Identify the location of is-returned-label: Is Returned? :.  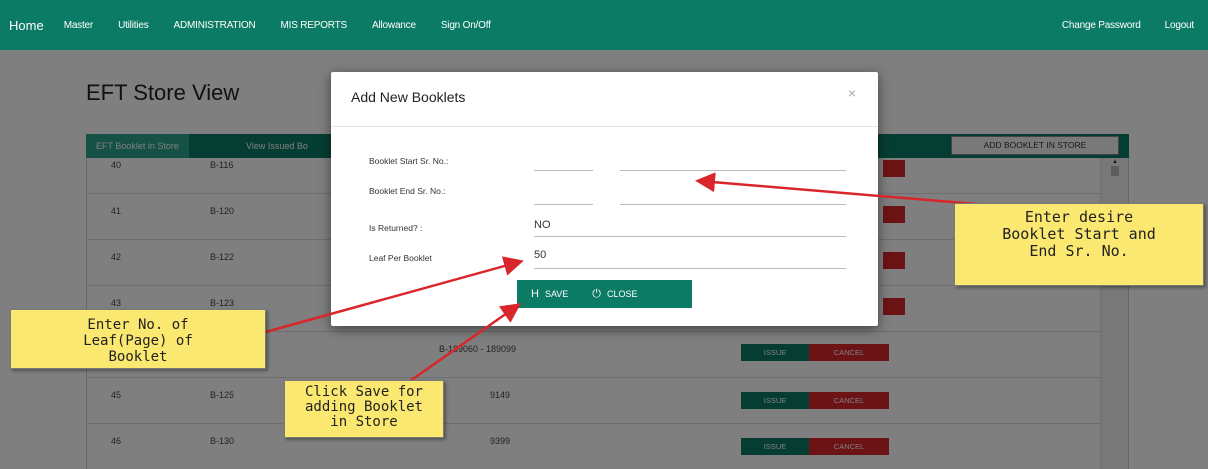
(396, 228).